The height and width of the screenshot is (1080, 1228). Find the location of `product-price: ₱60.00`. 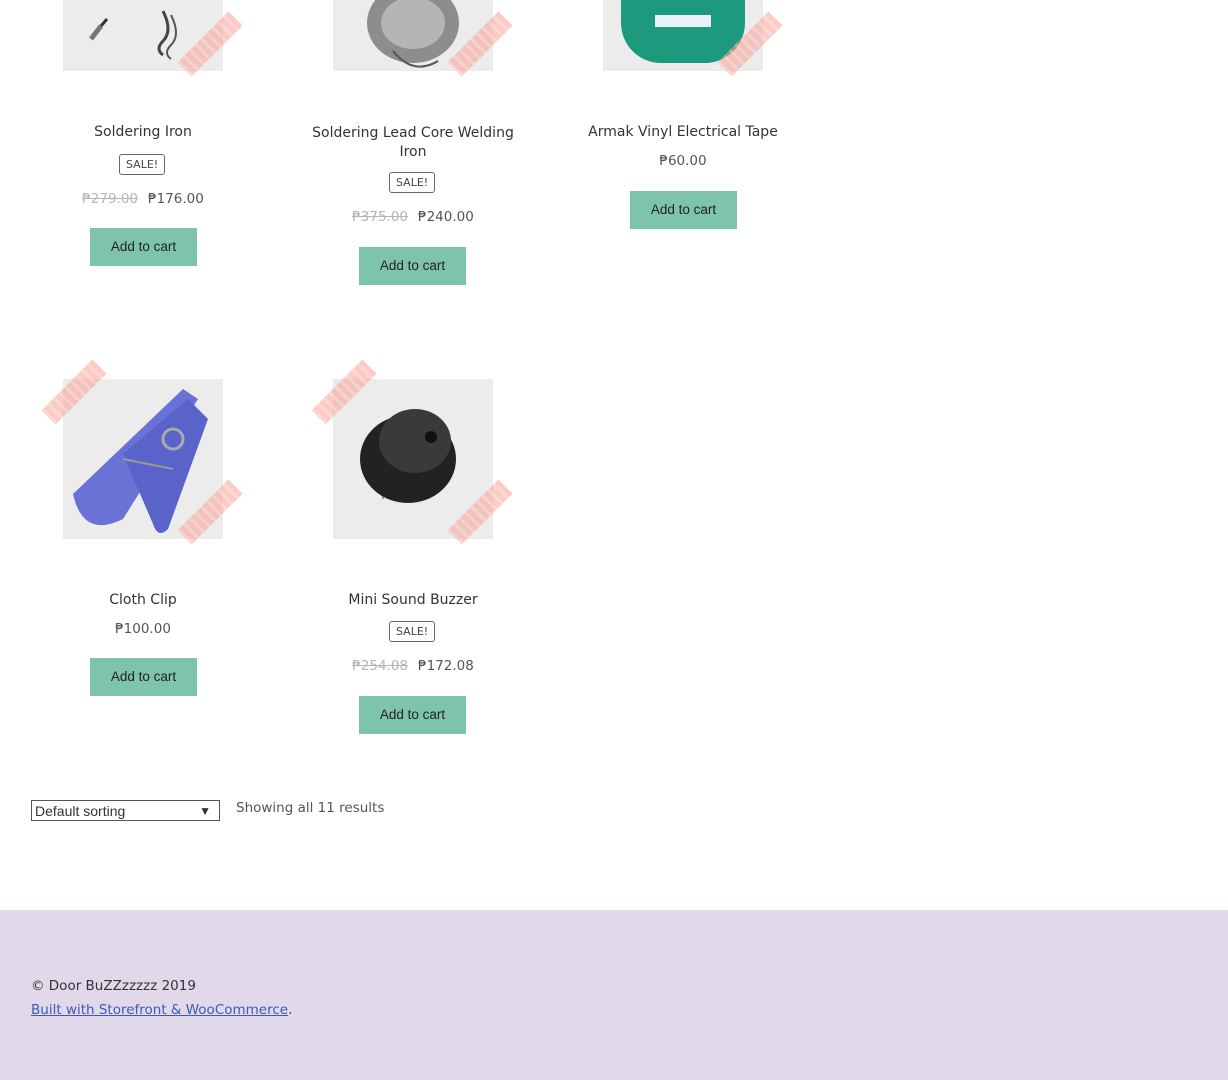

product-price: ₱60.00 is located at coordinates (683, 161).